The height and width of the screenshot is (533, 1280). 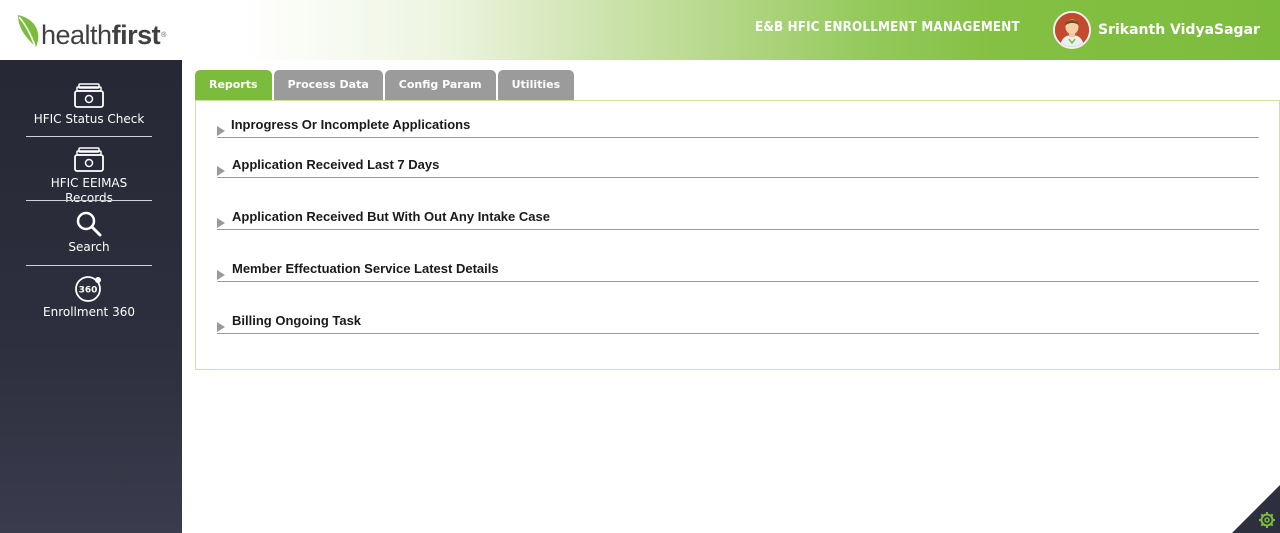 What do you see at coordinates (738, 127) in the screenshot?
I see `report-item-inprogress-applications: Inprogress Or Incomplete Applications` at bounding box center [738, 127].